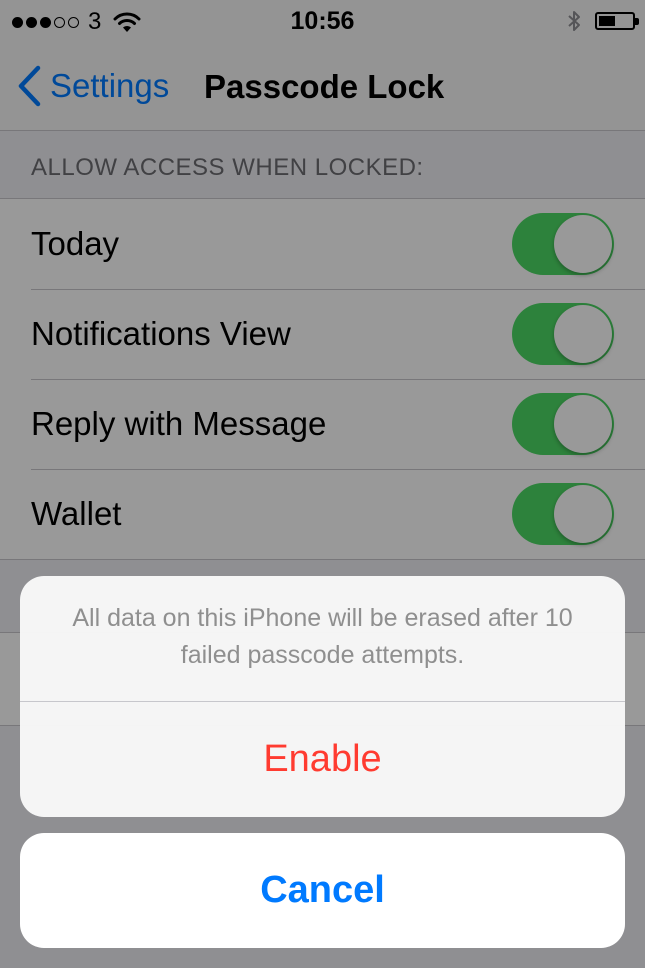 This screenshot has height=968, width=645. I want to click on enable-button: Enable, so click(322, 759).